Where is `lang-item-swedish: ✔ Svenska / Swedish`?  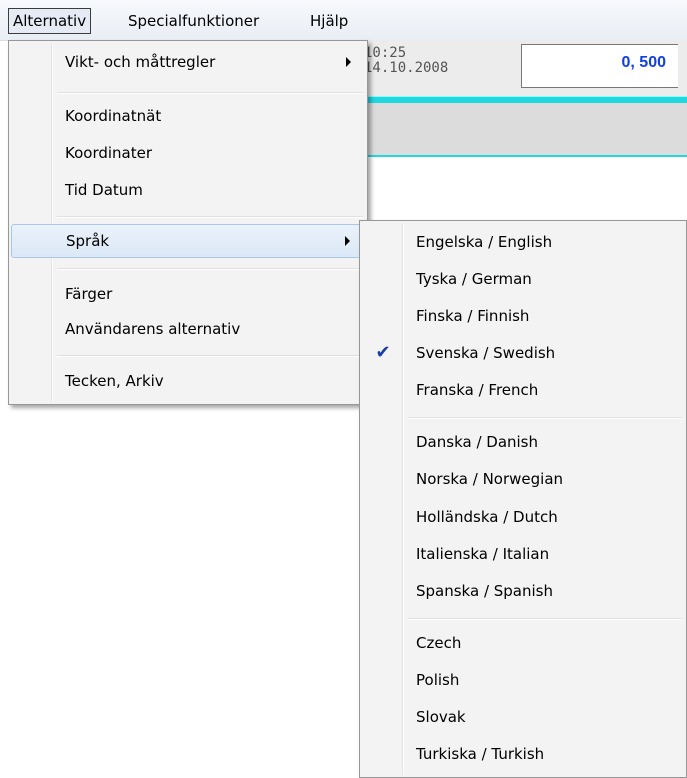 lang-item-swedish: ✔ Svenska / Swedish is located at coordinates (523, 353).